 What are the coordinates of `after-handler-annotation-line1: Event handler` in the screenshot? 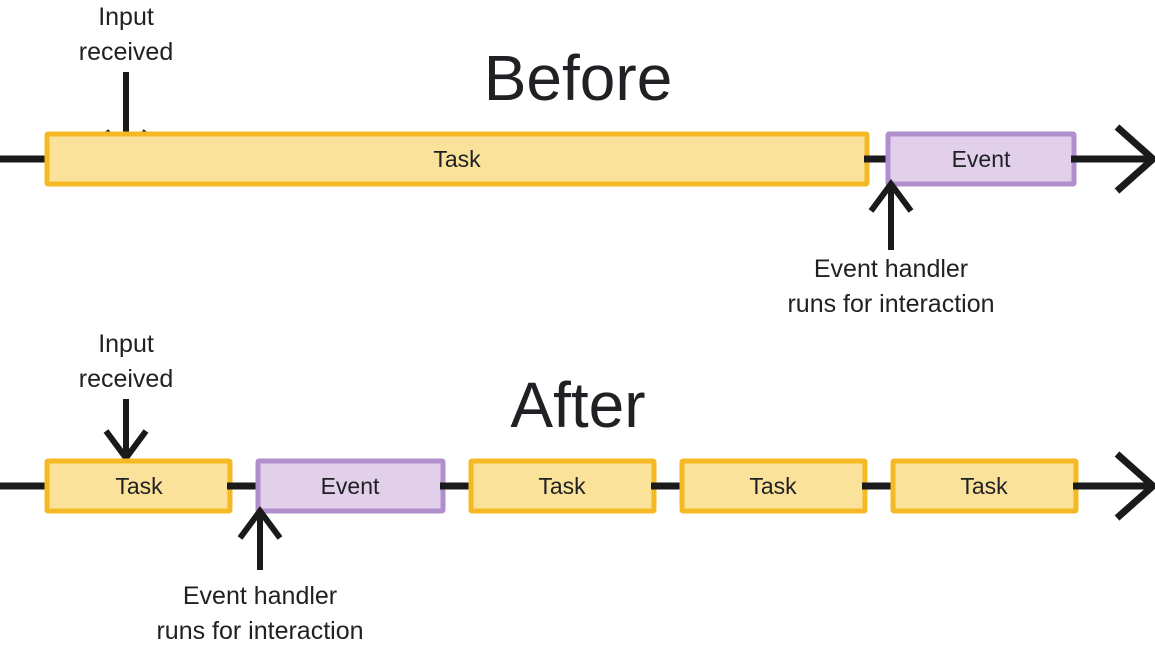 It's located at (260, 596).